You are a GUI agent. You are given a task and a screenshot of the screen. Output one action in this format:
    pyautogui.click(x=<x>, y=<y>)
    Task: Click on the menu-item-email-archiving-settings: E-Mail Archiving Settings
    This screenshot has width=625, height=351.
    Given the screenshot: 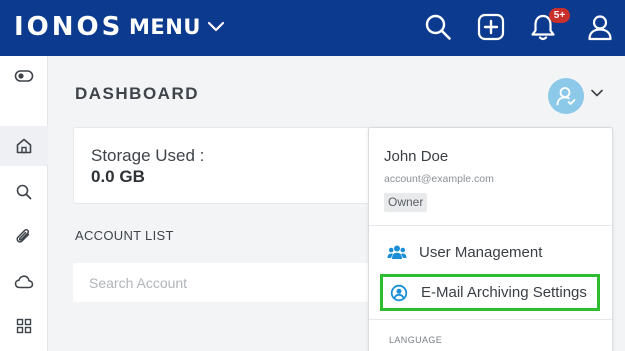 What is the action you would take?
    pyautogui.click(x=490, y=292)
    